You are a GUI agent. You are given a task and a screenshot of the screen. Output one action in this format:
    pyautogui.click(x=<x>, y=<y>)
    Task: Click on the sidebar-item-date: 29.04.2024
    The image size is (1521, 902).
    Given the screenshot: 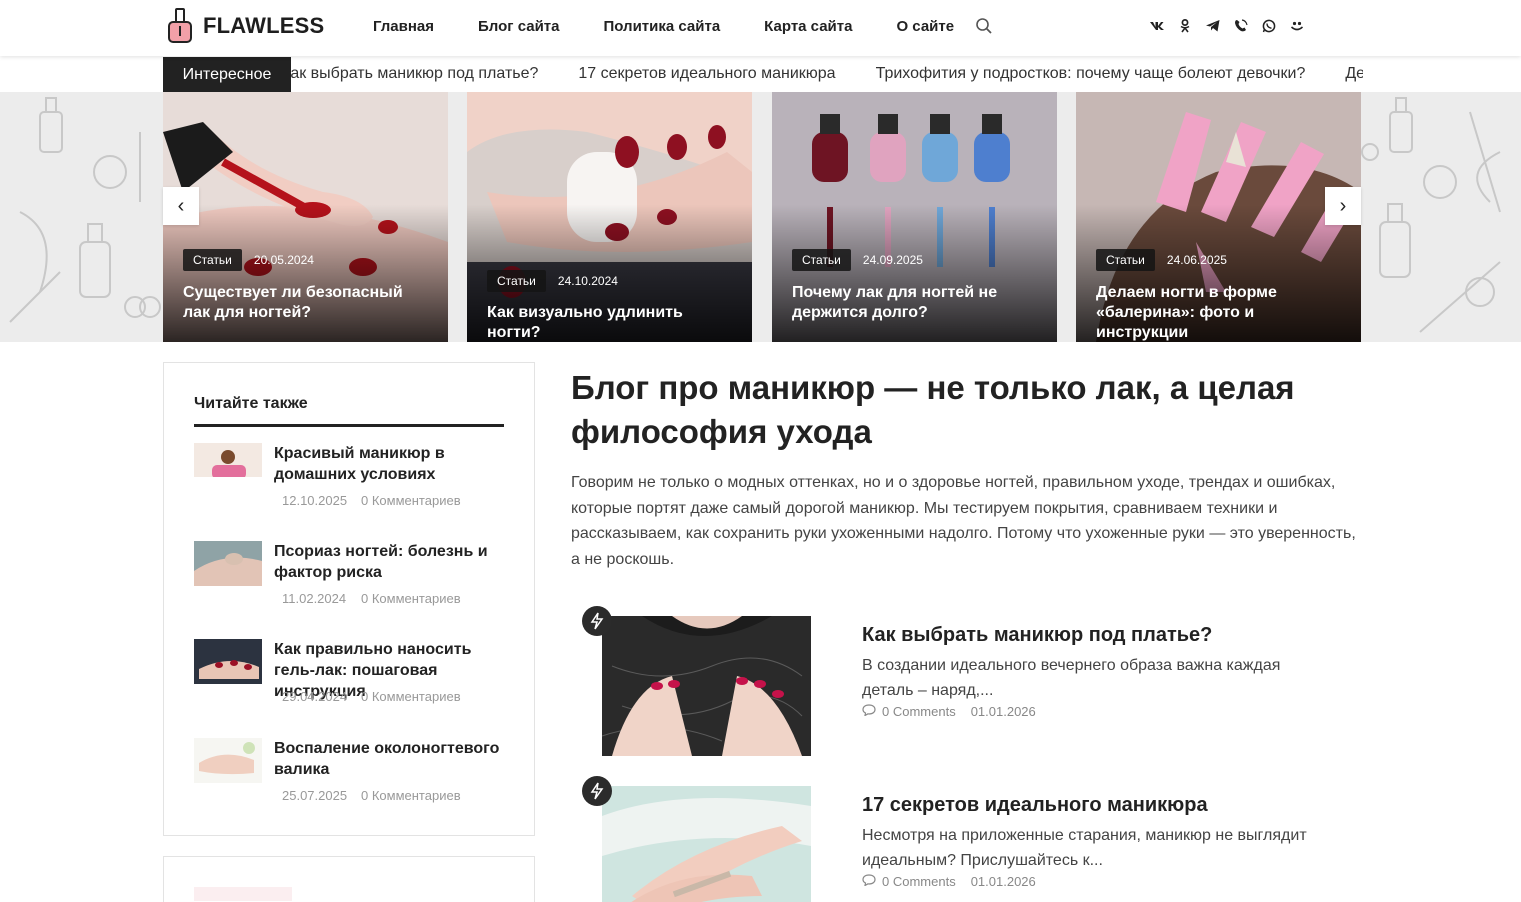 What is the action you would take?
    pyautogui.click(x=315, y=696)
    